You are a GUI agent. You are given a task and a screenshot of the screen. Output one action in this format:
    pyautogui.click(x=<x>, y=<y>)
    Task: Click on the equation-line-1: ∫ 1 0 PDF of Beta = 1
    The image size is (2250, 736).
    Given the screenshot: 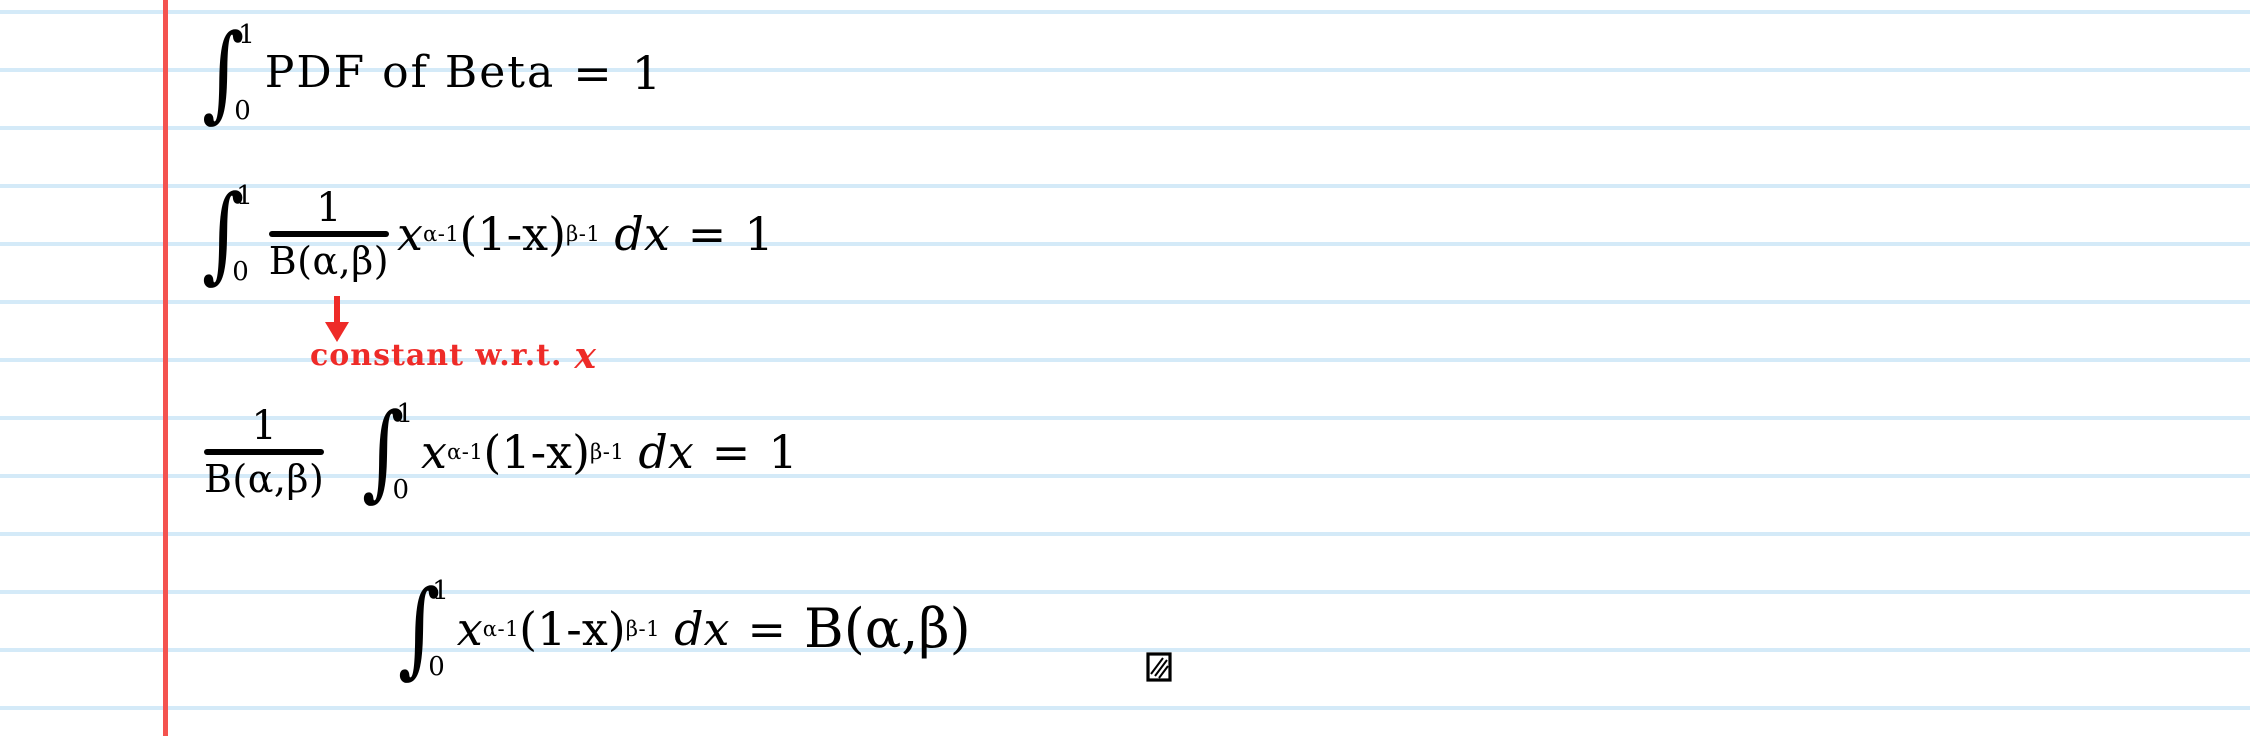 What is the action you would take?
    pyautogui.click(x=430, y=72)
    